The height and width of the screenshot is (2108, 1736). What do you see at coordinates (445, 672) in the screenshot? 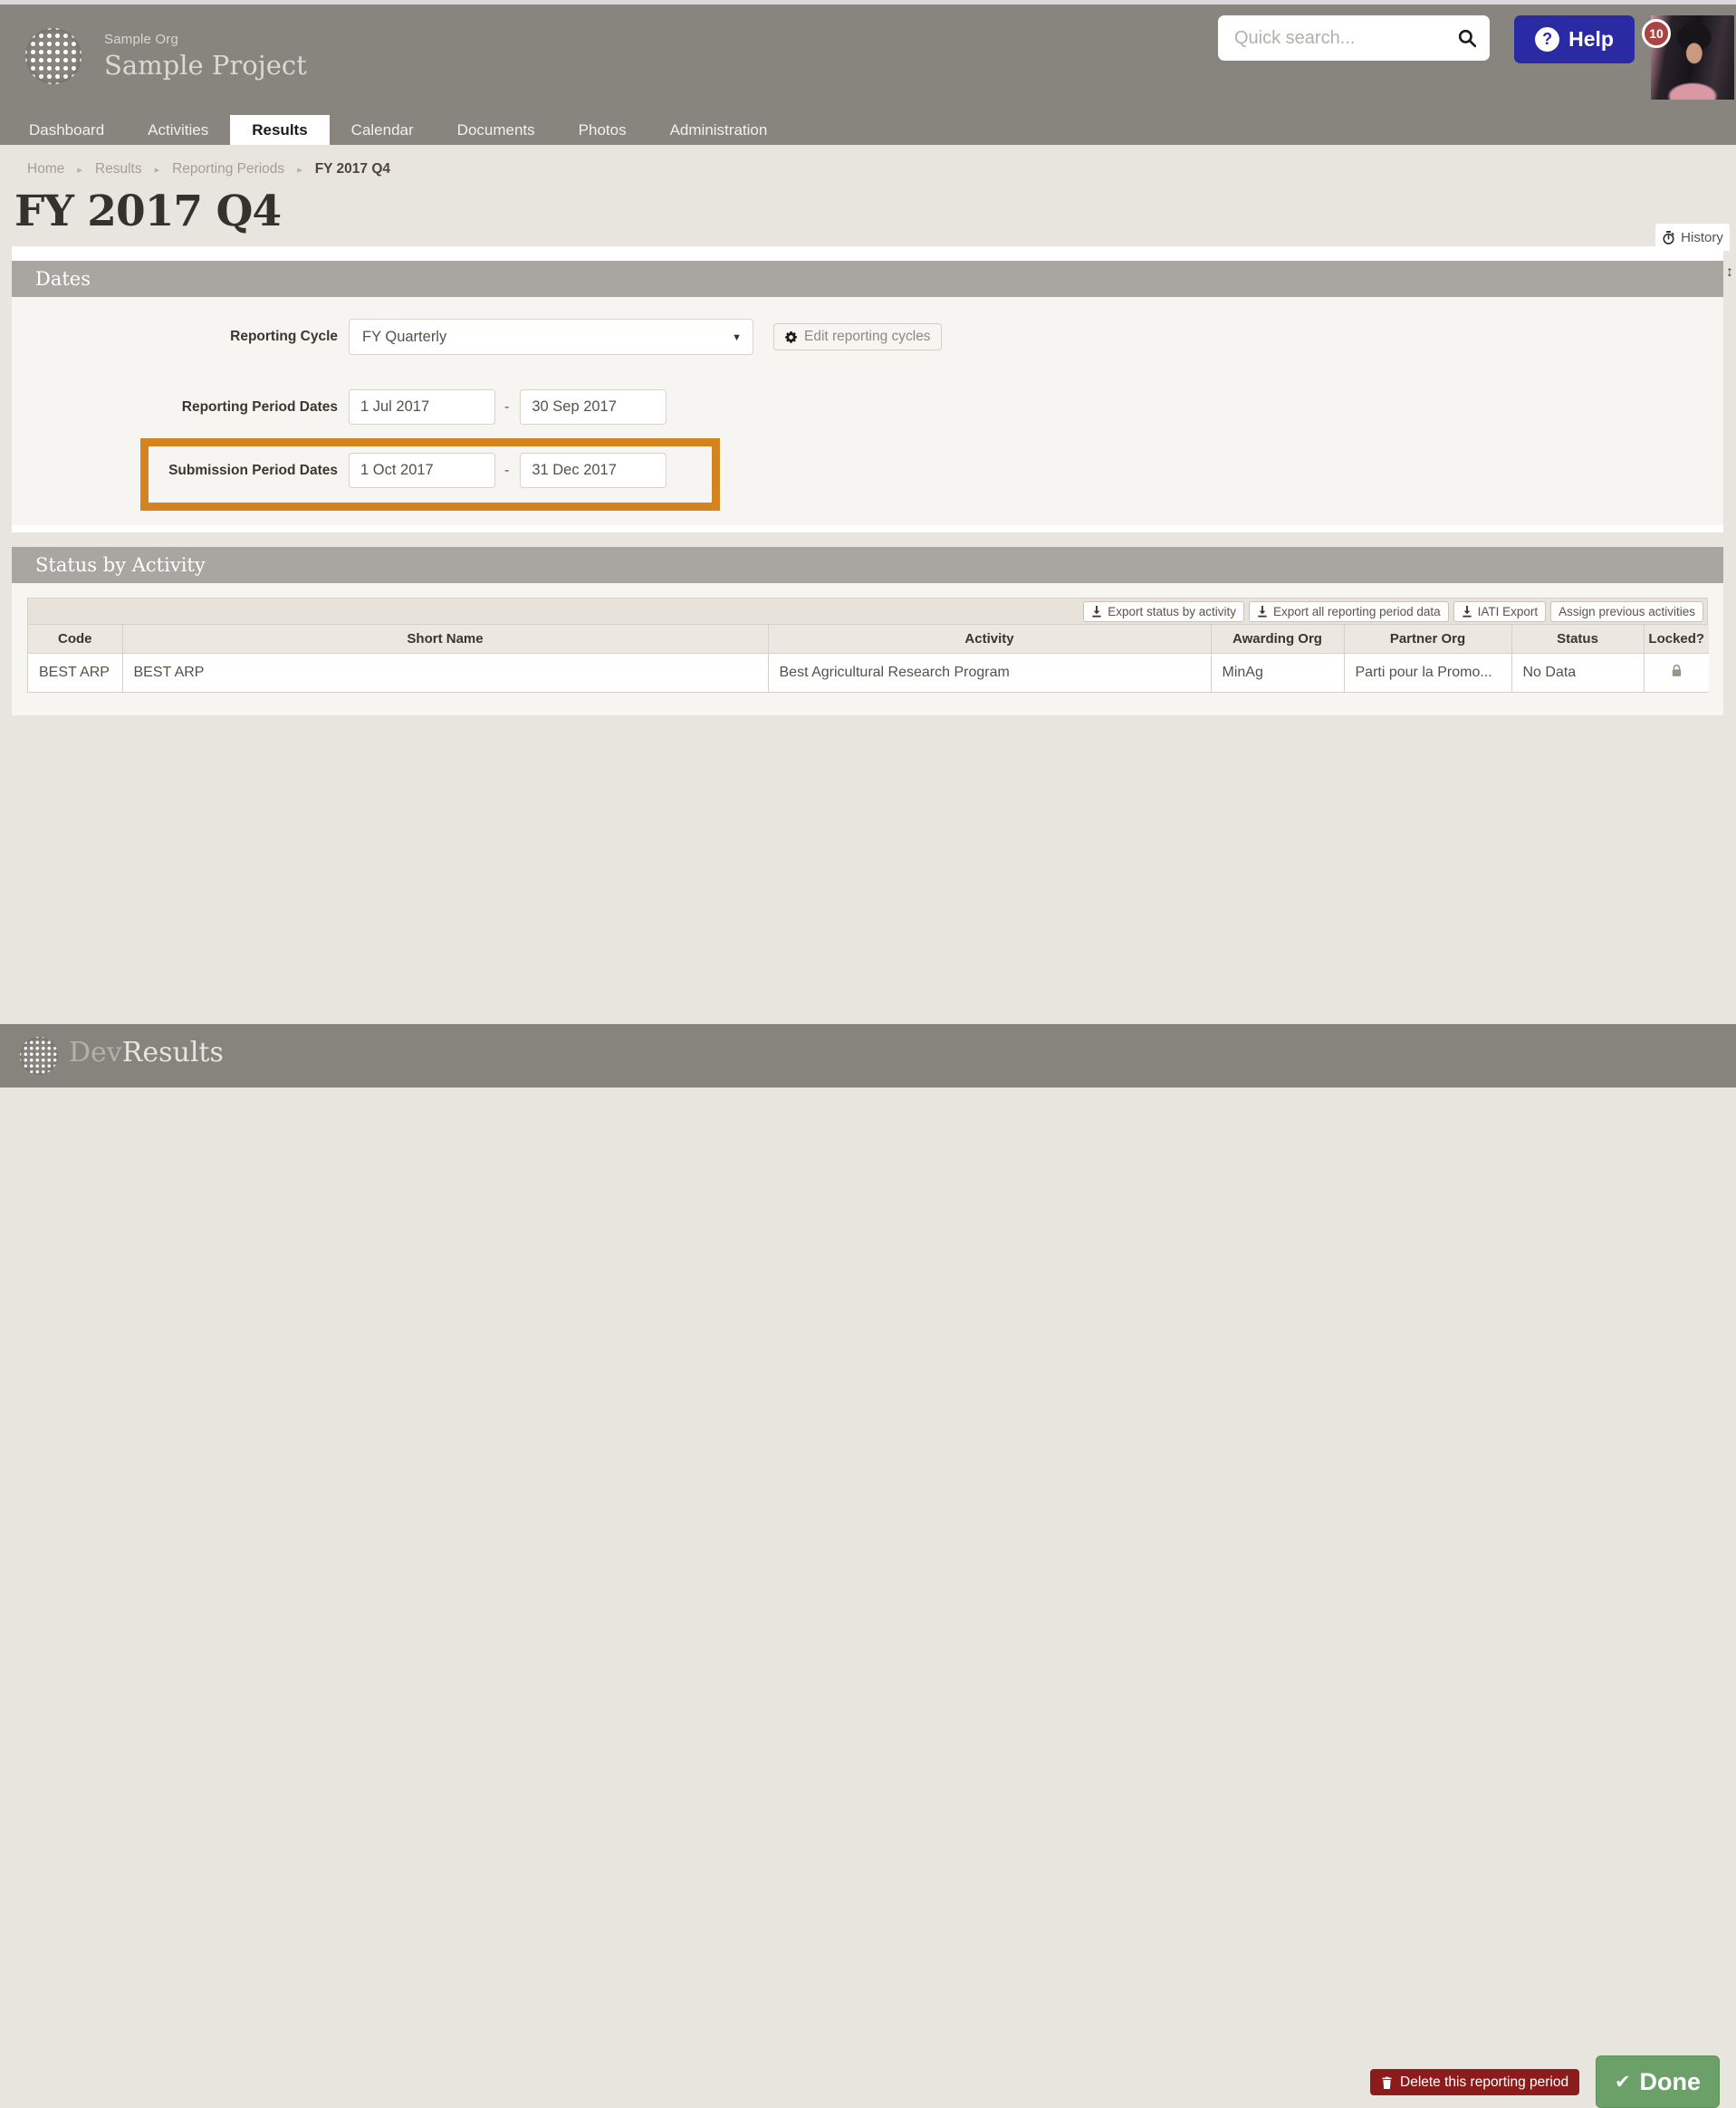
I see `cell-short-name: BEST ARP` at bounding box center [445, 672].